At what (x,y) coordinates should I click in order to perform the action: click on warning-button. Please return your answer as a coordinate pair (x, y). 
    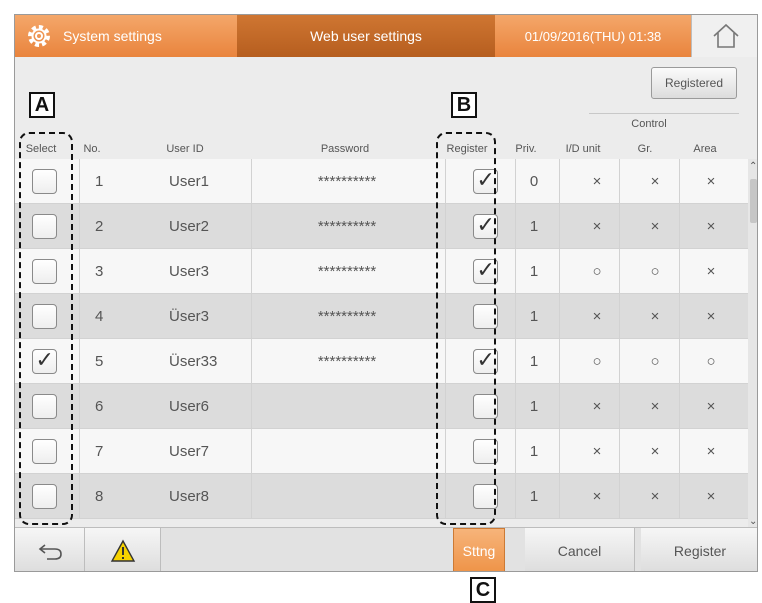
    Looking at the image, I should click on (123, 549).